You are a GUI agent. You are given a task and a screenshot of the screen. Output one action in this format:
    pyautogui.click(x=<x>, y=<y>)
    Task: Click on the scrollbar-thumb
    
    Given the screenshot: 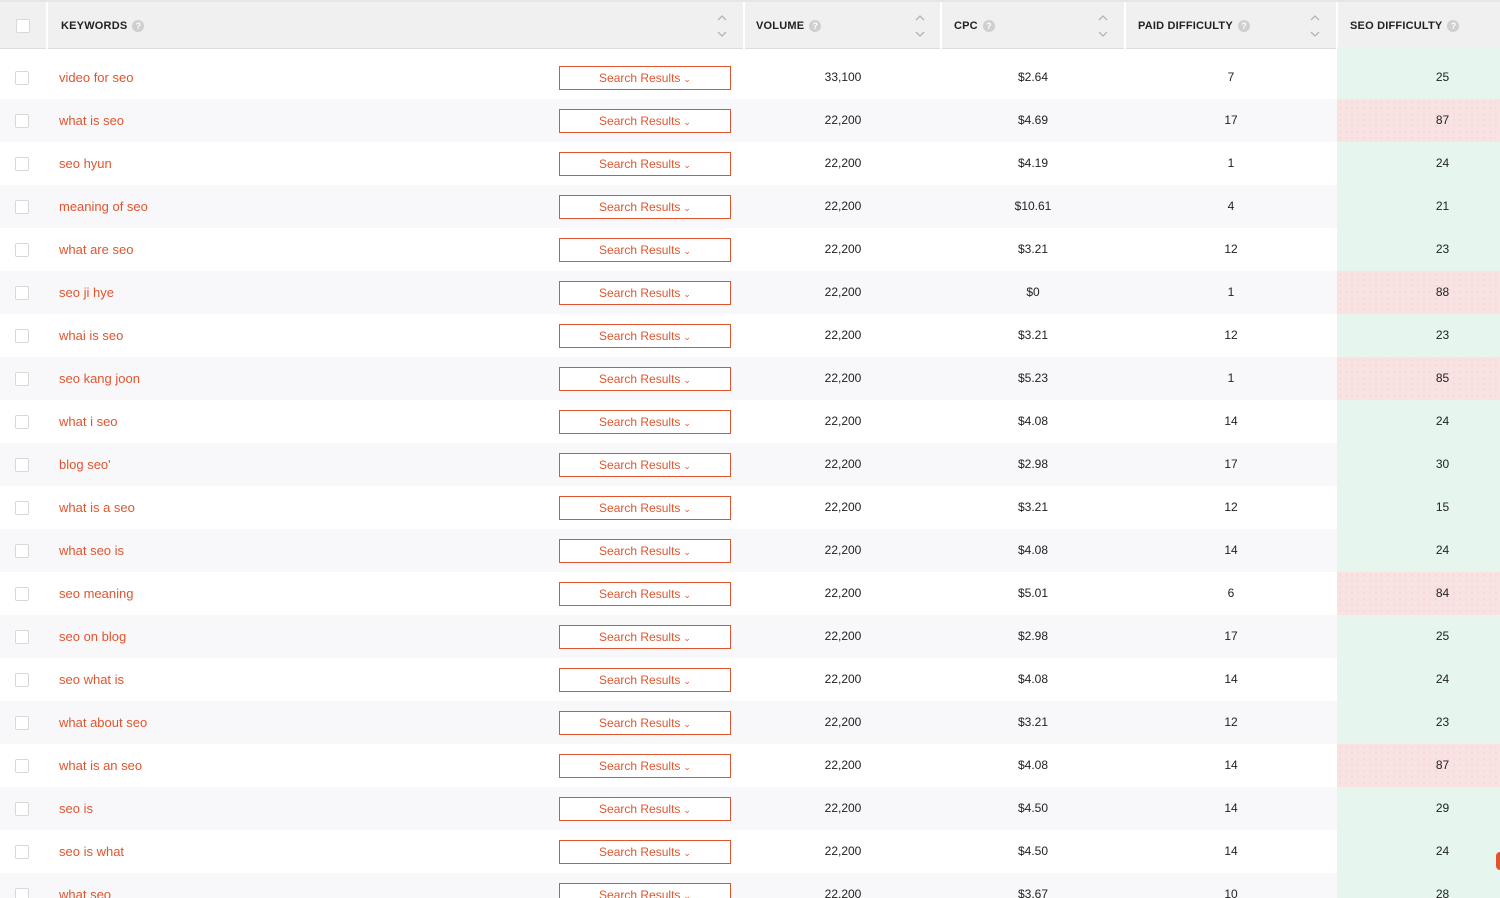 What is the action you would take?
    pyautogui.click(x=1498, y=861)
    